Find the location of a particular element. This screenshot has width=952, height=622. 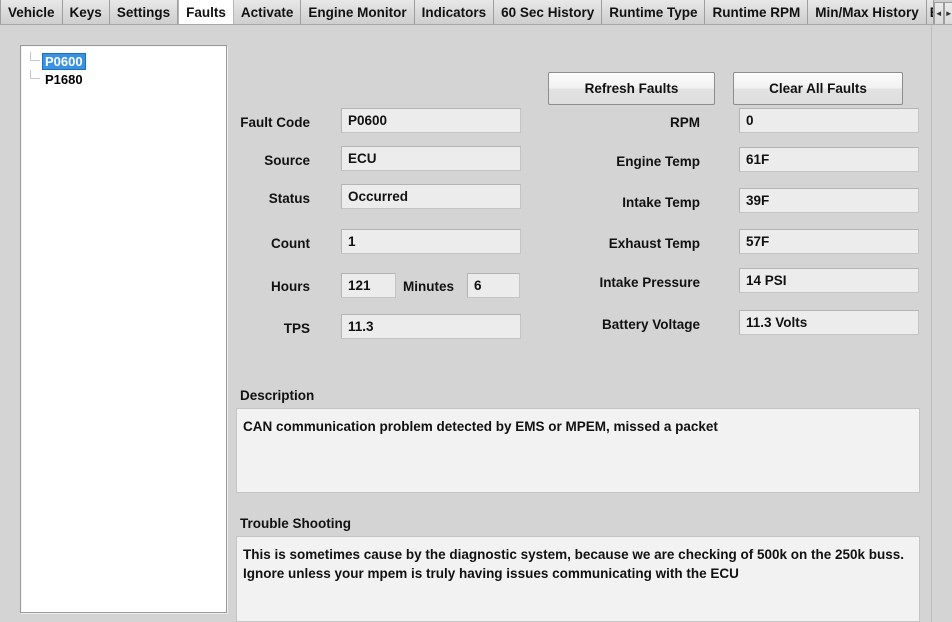

tps-field: 11.3 is located at coordinates (431, 326).